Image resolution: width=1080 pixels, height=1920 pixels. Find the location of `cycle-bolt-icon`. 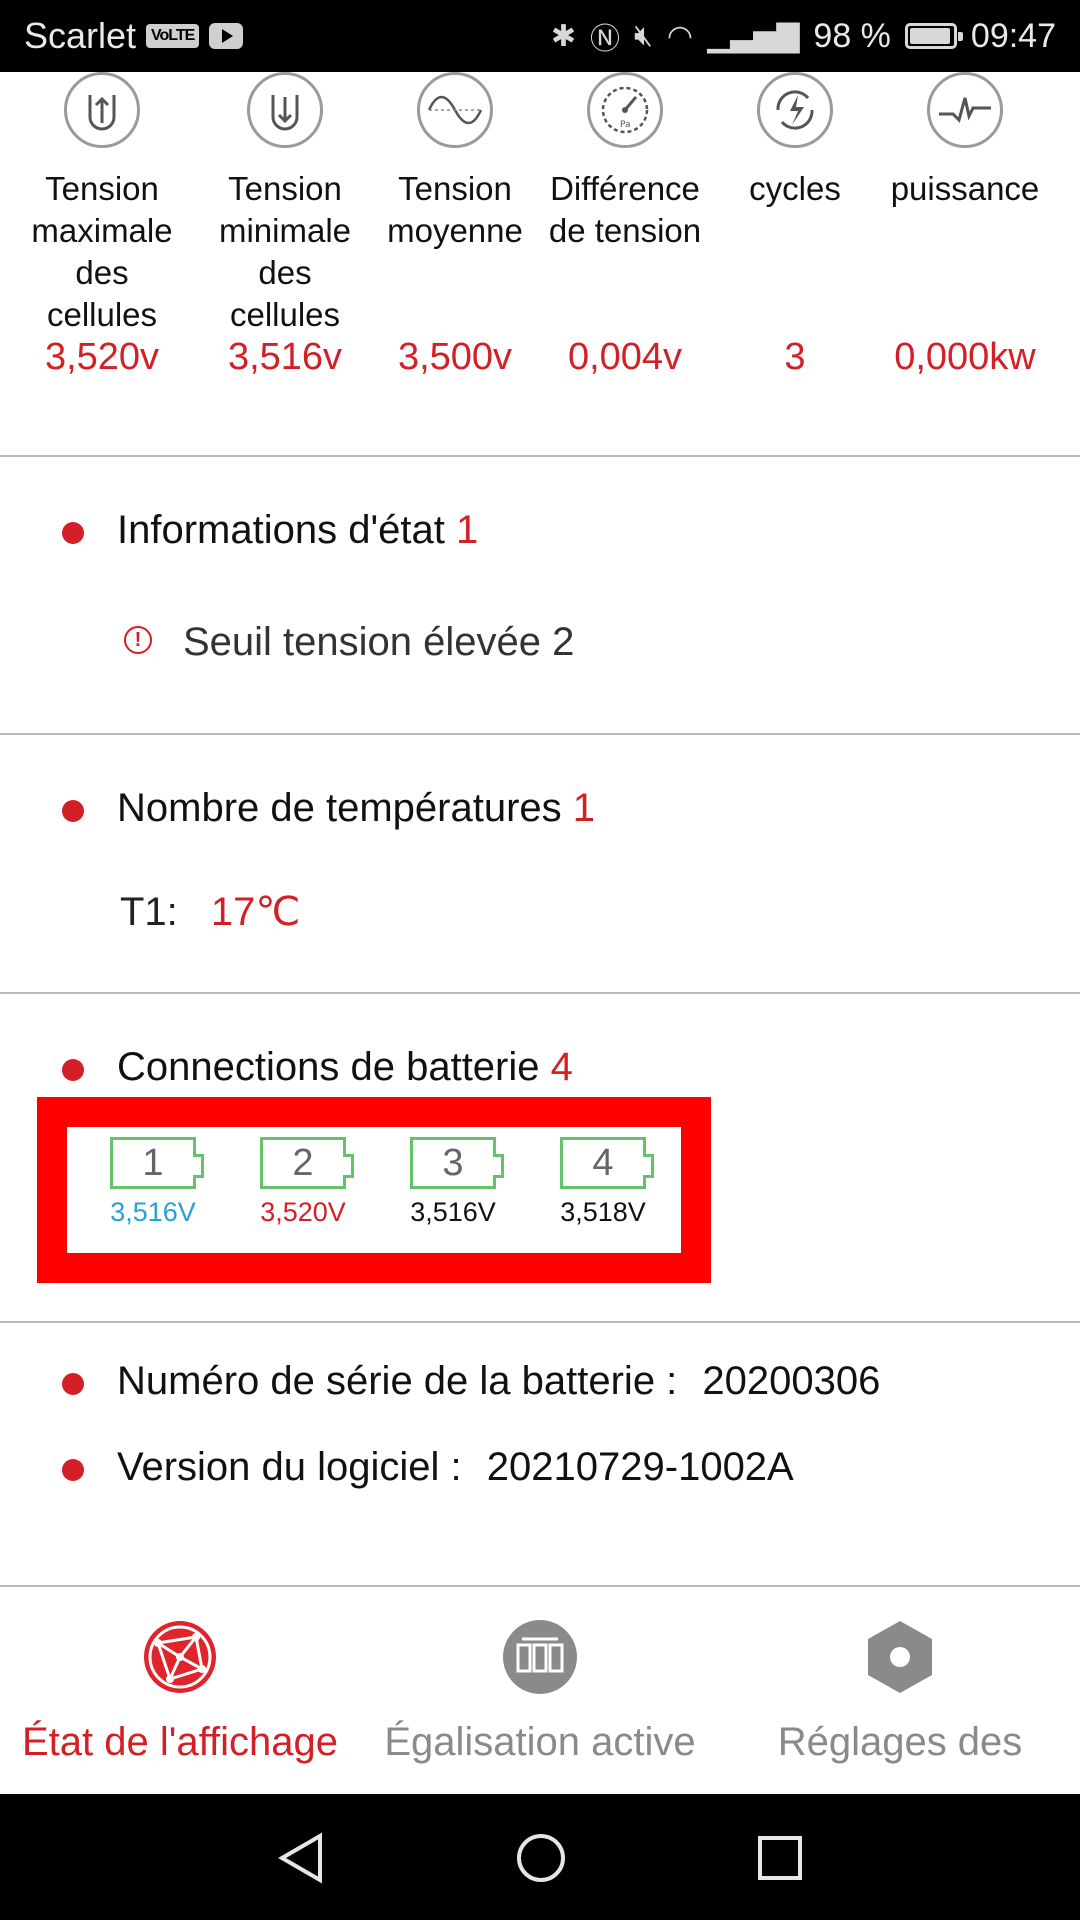

cycle-bolt-icon is located at coordinates (795, 110).